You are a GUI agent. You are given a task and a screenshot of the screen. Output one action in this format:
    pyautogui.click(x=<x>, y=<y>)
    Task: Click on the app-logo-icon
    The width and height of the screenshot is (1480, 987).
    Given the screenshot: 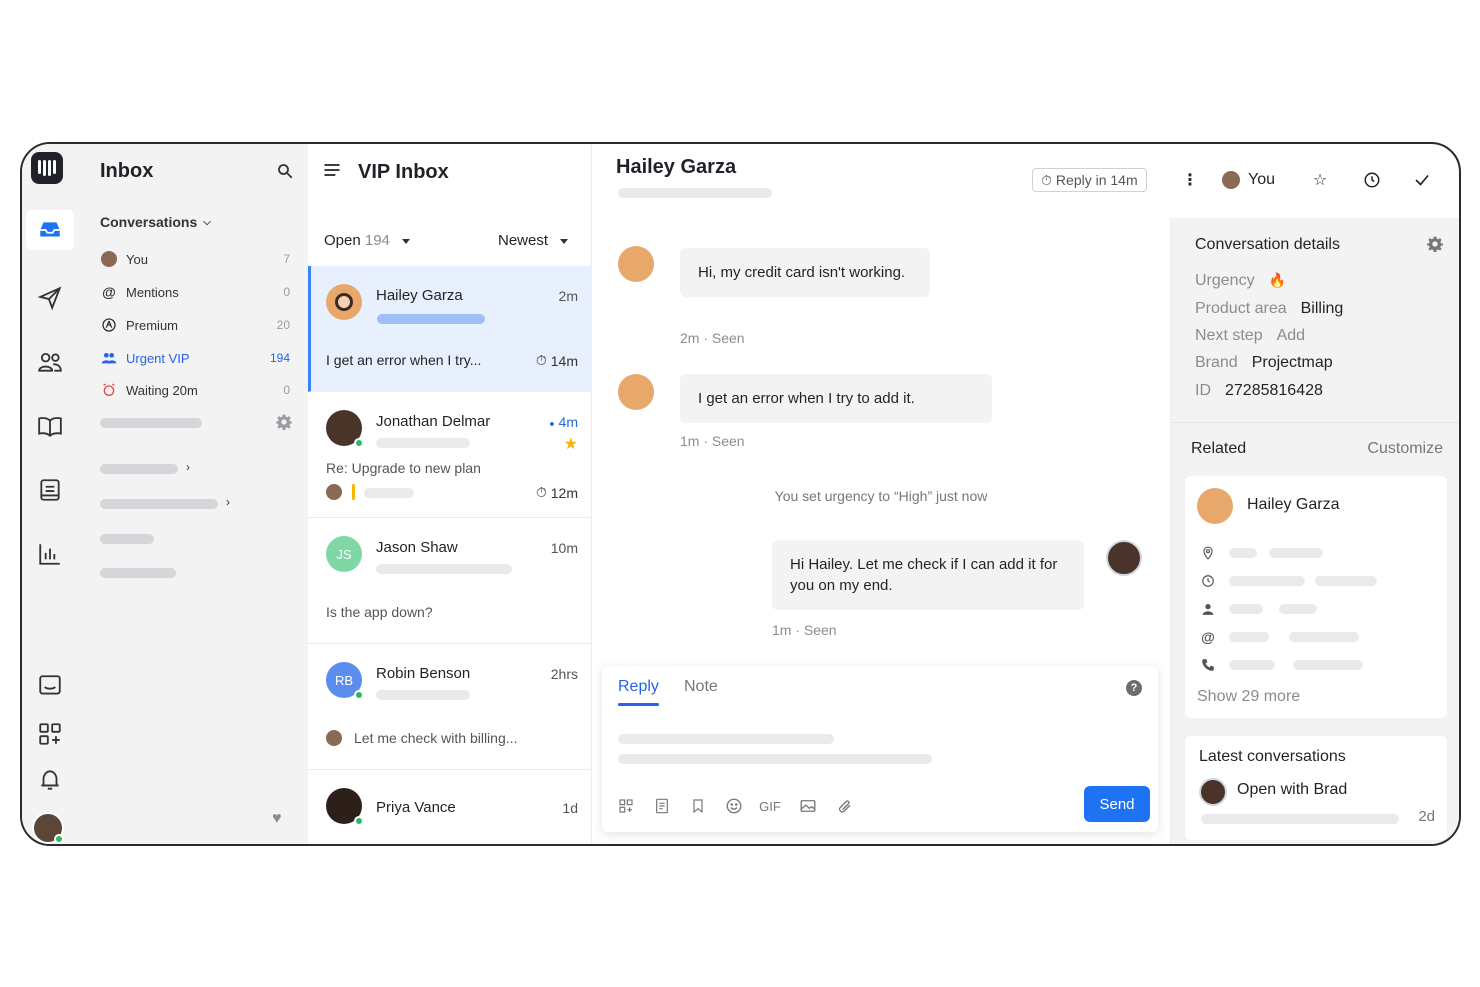 What is the action you would take?
    pyautogui.click(x=47, y=168)
    